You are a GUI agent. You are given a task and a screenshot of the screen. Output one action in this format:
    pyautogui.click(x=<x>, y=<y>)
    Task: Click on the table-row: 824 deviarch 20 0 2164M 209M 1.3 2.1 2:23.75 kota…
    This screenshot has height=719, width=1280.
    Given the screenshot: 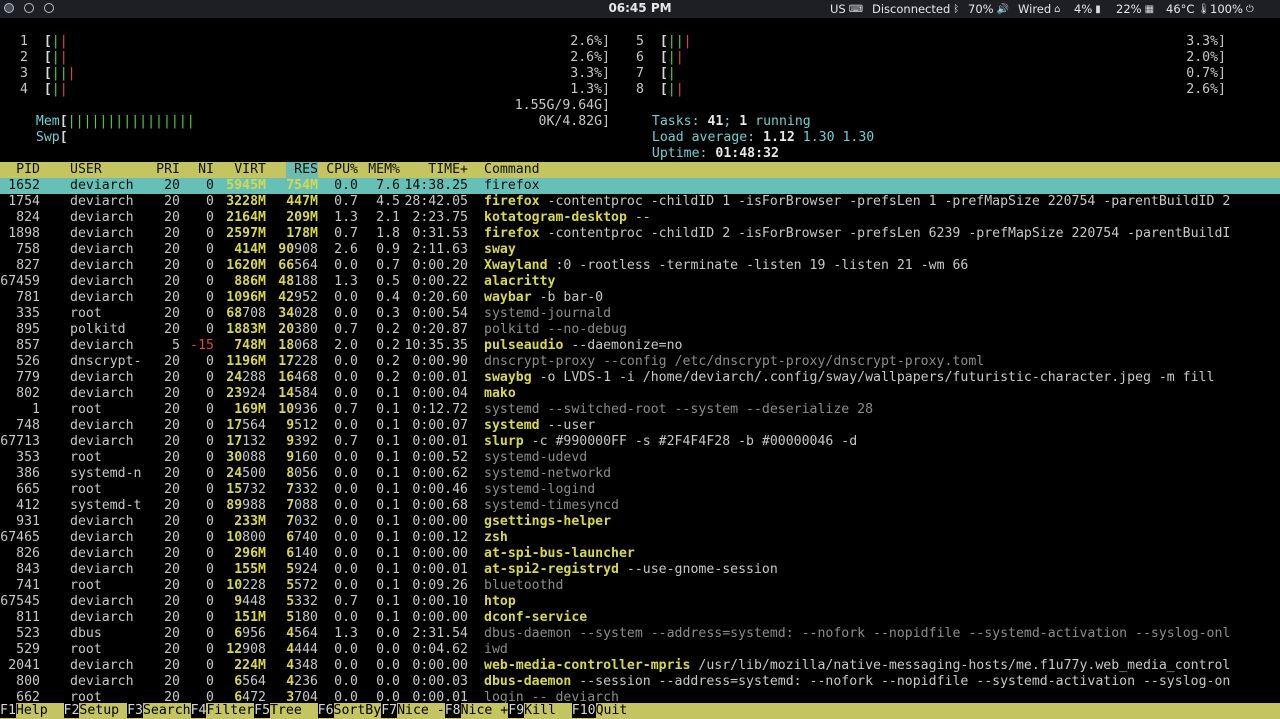 What is the action you would take?
    pyautogui.click(x=640, y=218)
    